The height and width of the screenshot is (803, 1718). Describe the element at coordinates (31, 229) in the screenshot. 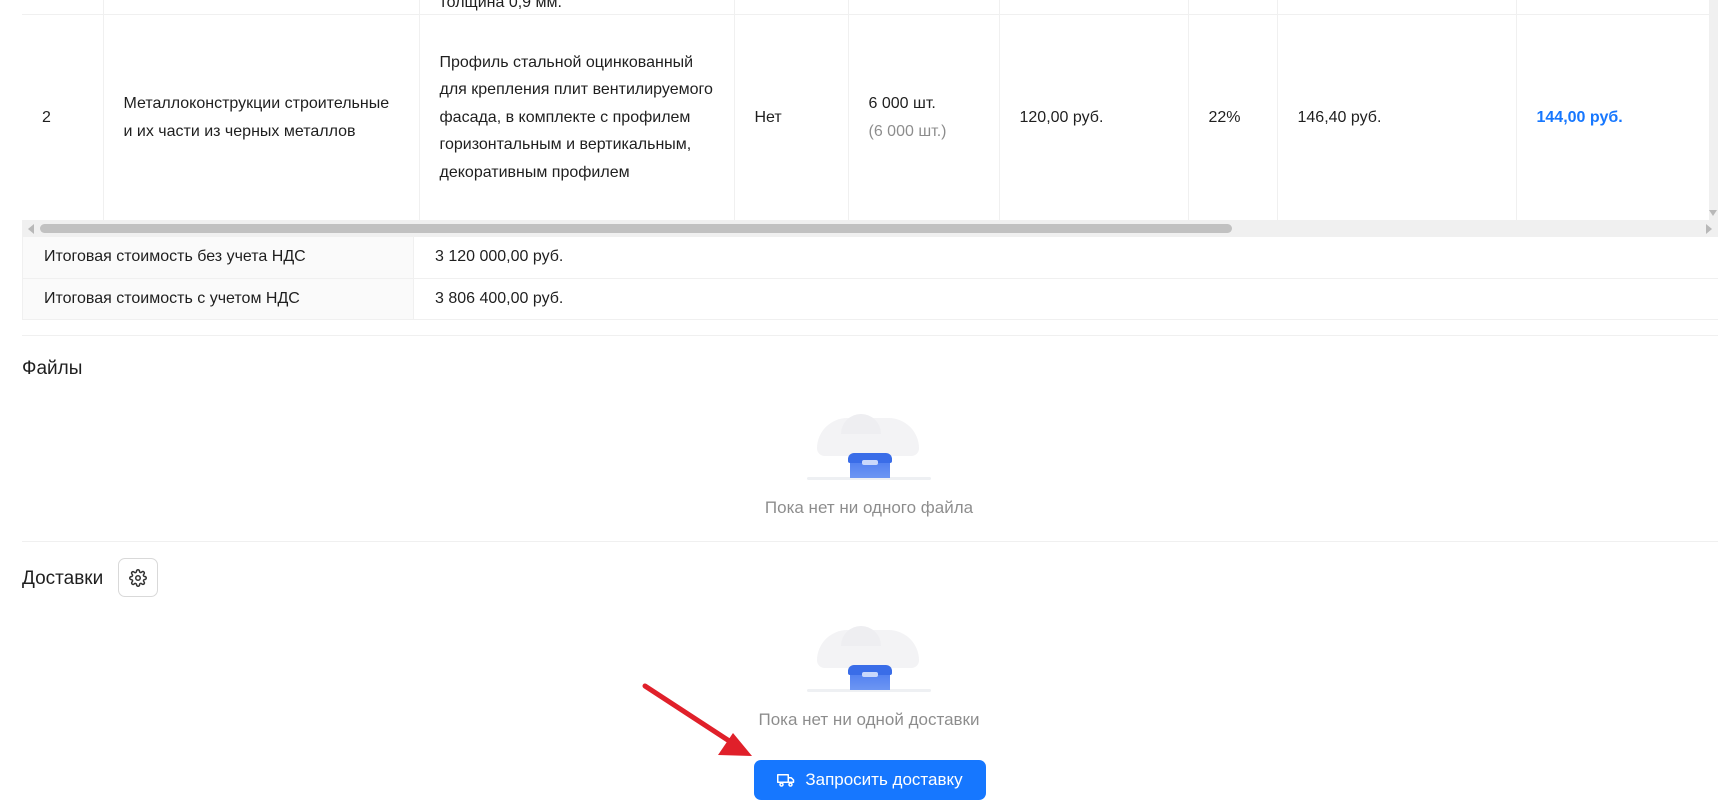

I see `scroll-left-arrow-icon` at that location.